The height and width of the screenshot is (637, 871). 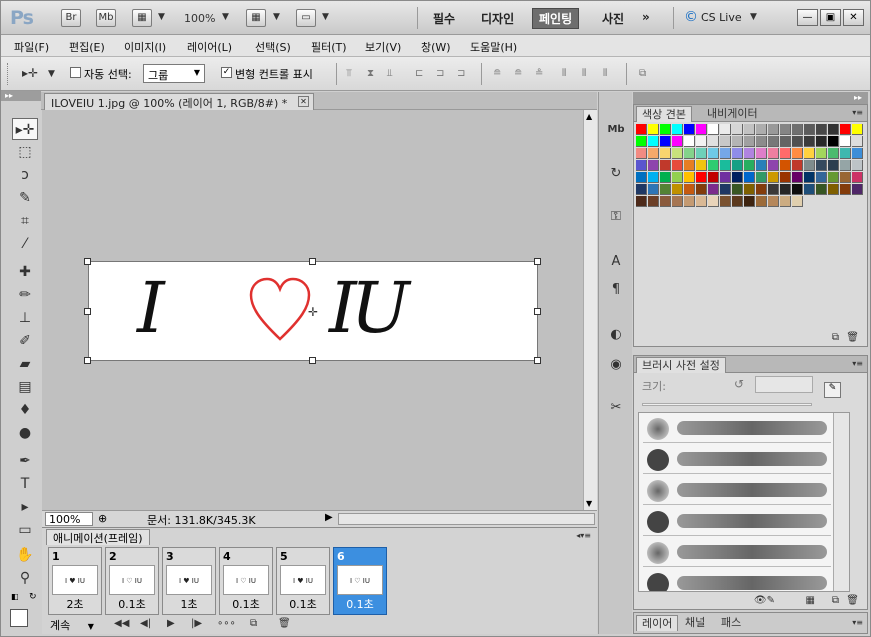 What do you see at coordinates (284, 623) in the screenshot?
I see `delete-frame-icon: 🗑` at bounding box center [284, 623].